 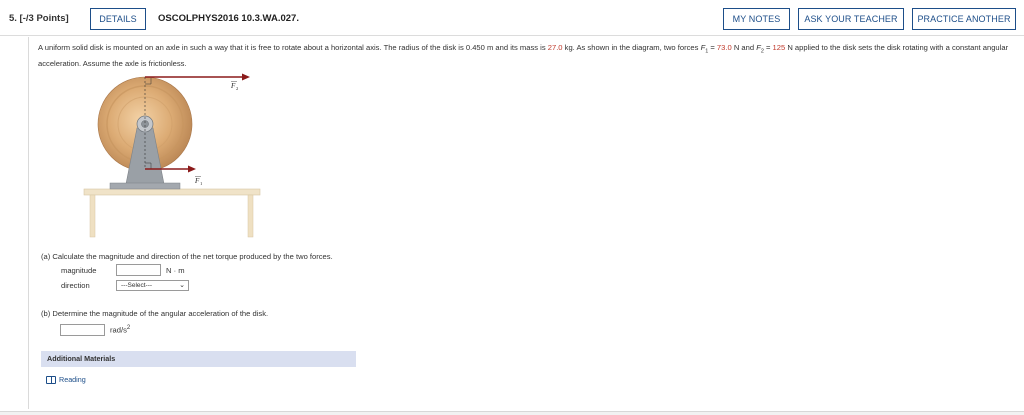 I want to click on additional-materials-header: Additional Materials, so click(x=198, y=359).